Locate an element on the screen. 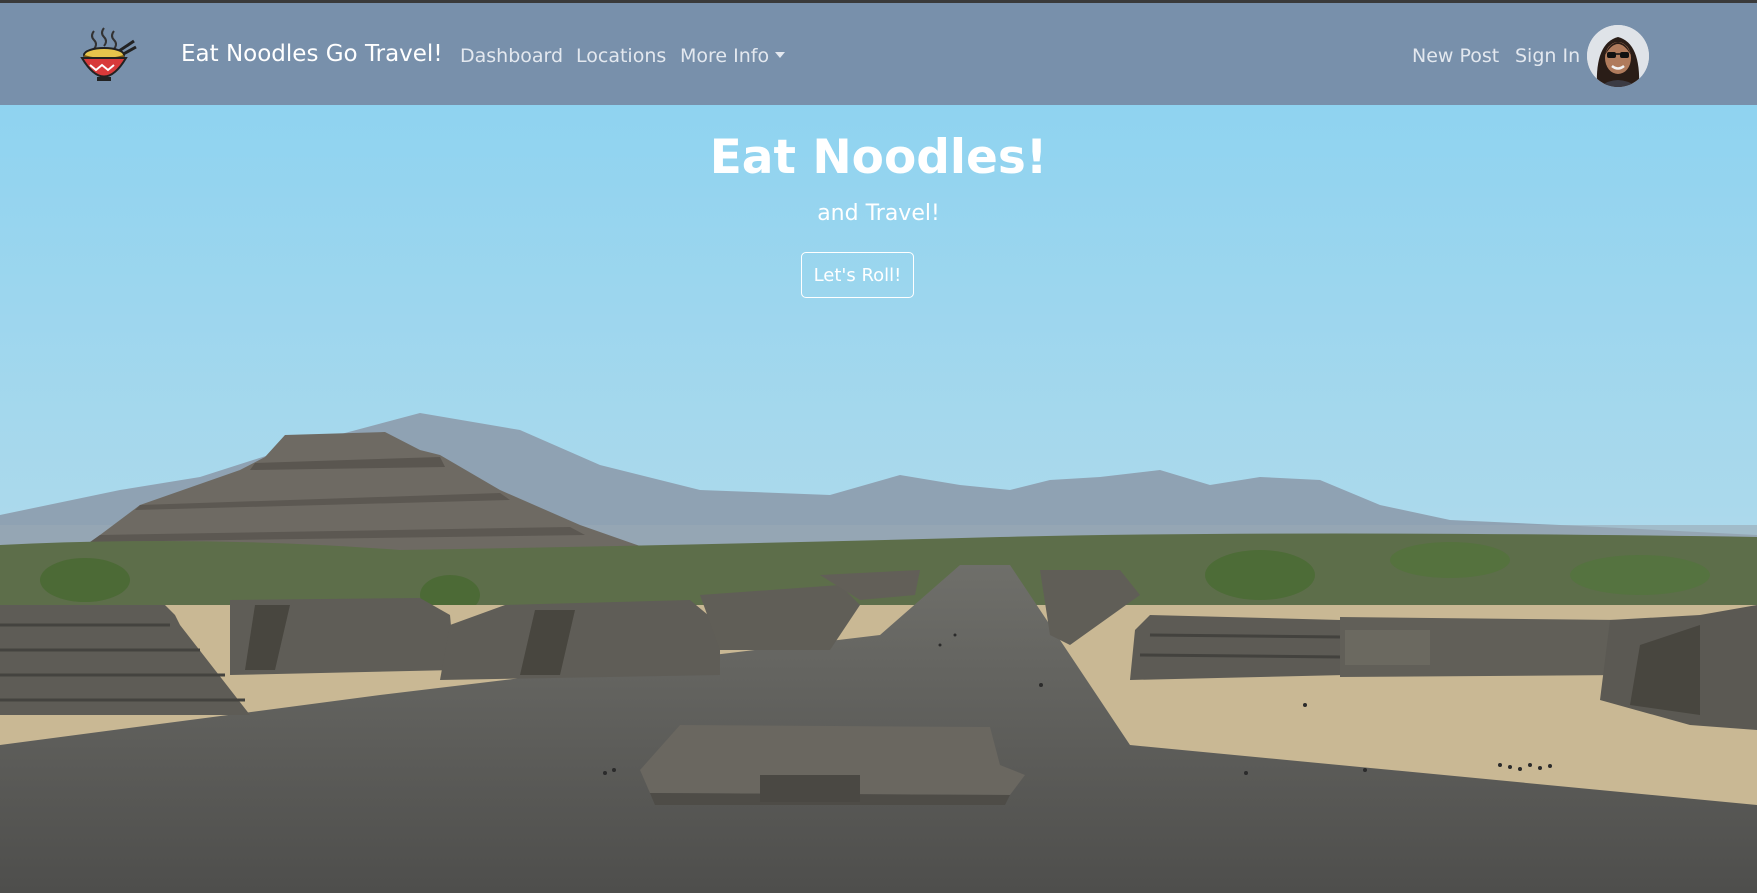  user-avatar is located at coordinates (1618, 56).